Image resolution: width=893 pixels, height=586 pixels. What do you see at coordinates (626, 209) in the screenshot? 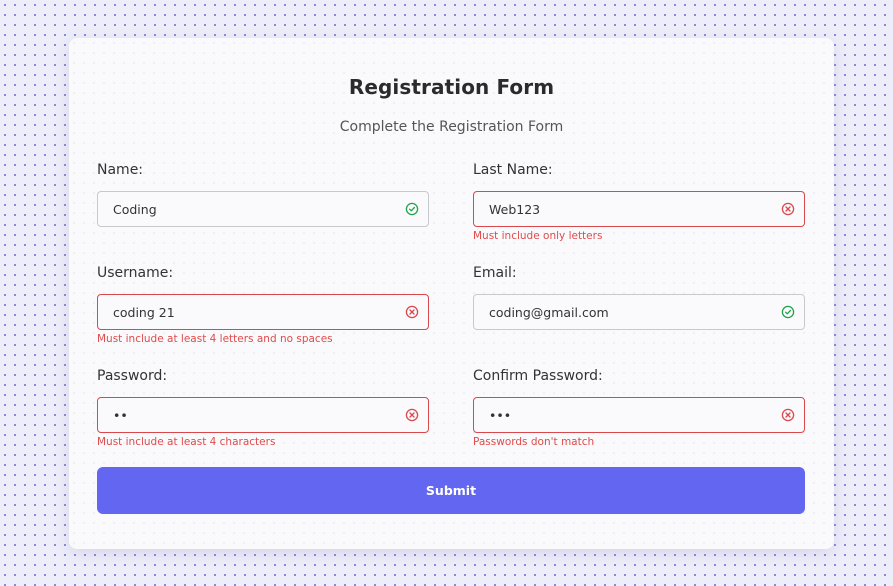
I see `last-name-input` at bounding box center [626, 209].